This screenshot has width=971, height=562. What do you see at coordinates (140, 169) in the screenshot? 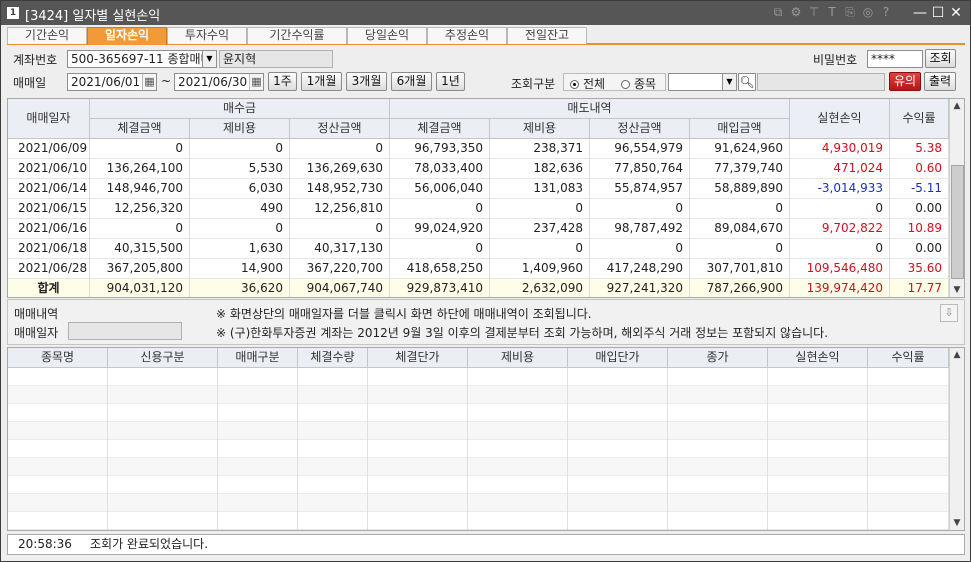
I see `cell-buy-exec: 136,264,100` at bounding box center [140, 169].